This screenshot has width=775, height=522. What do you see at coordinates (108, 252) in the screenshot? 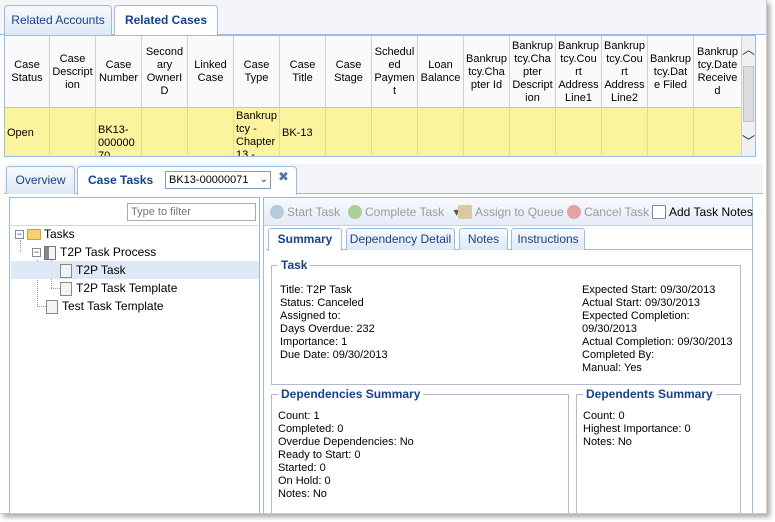
I see `tree-node-label: T2P Task Process` at bounding box center [108, 252].